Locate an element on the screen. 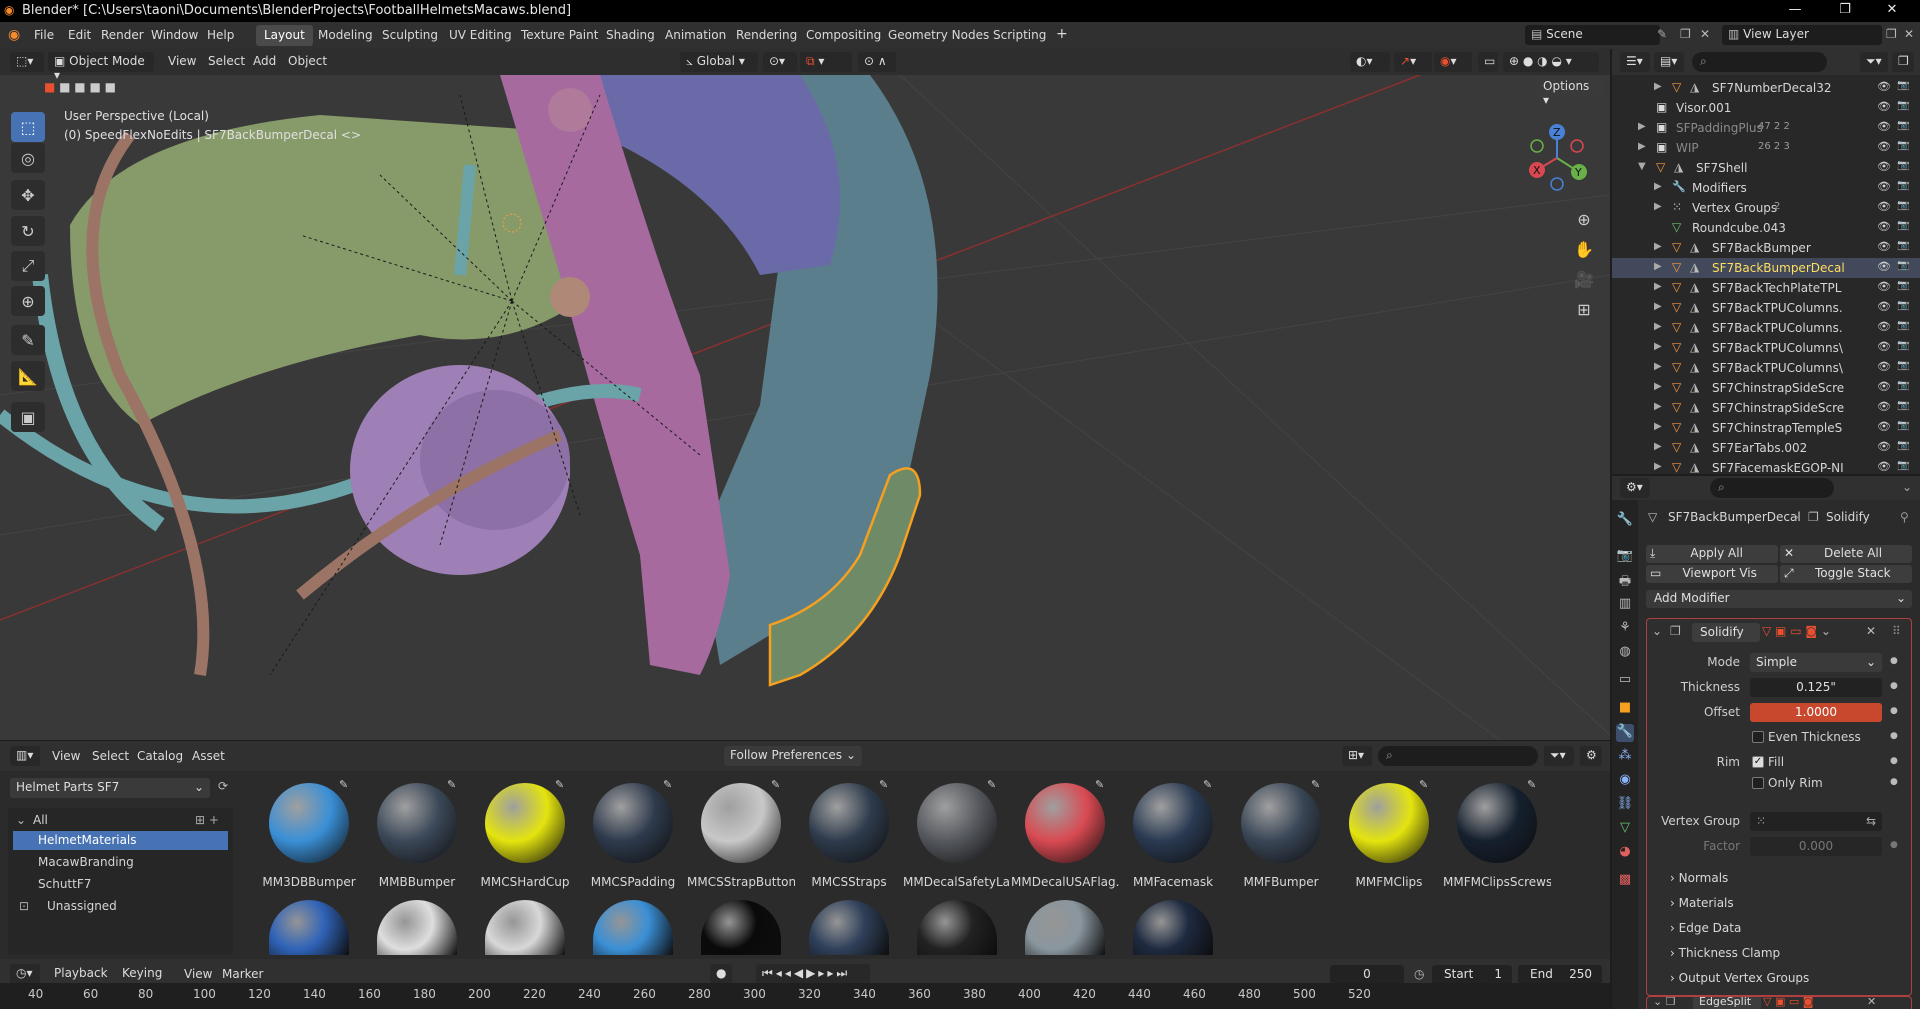 Image resolution: width=1920 pixels, height=1009 pixels. end-frame-field: End 250 is located at coordinates (1560, 974).